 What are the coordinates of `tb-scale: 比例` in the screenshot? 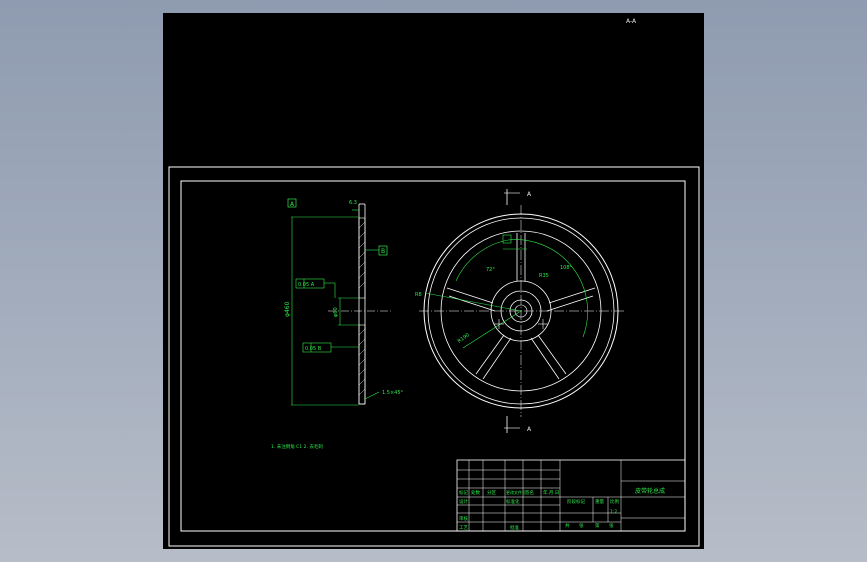 It's located at (614, 501).